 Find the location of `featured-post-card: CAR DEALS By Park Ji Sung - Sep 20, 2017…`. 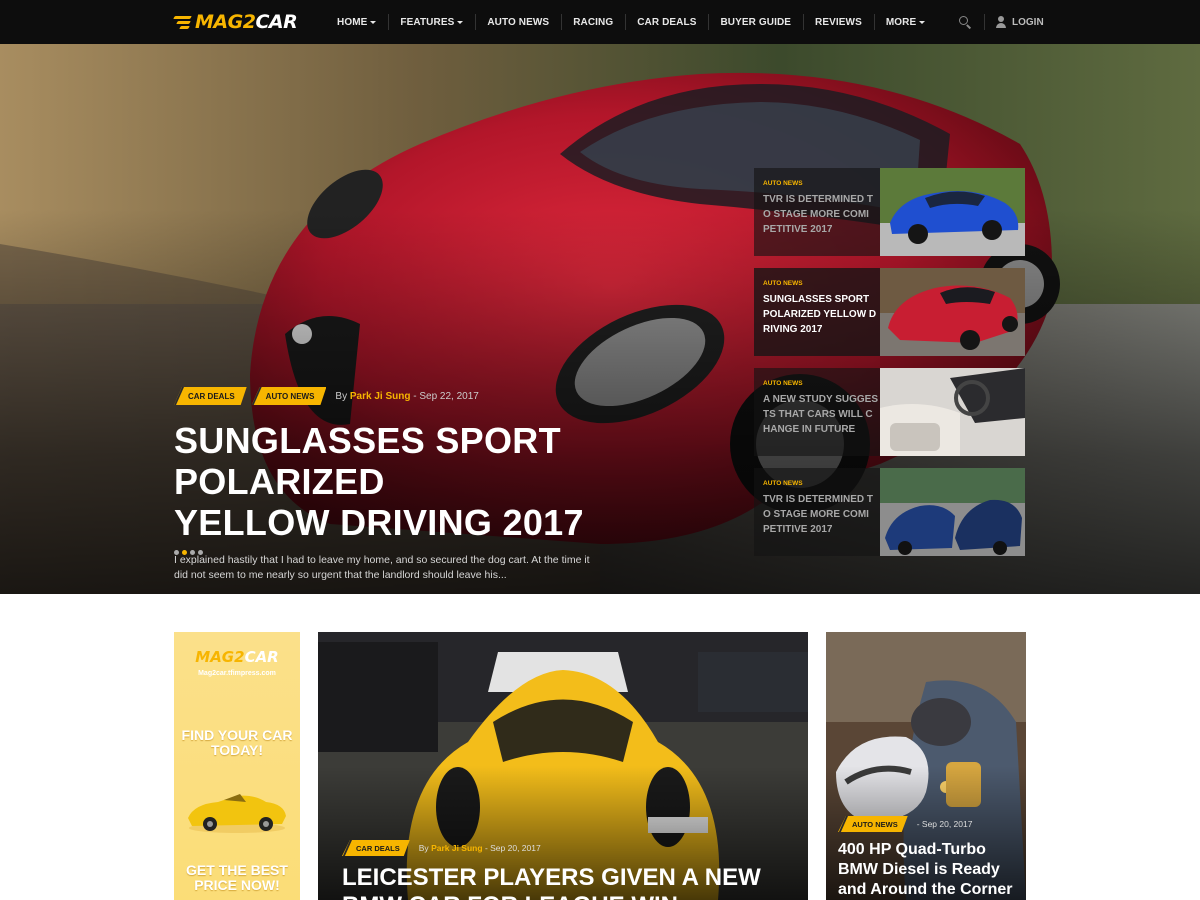

featured-post-card: CAR DEALS By Park Ji Sung - Sep 20, 2017… is located at coordinates (563, 766).